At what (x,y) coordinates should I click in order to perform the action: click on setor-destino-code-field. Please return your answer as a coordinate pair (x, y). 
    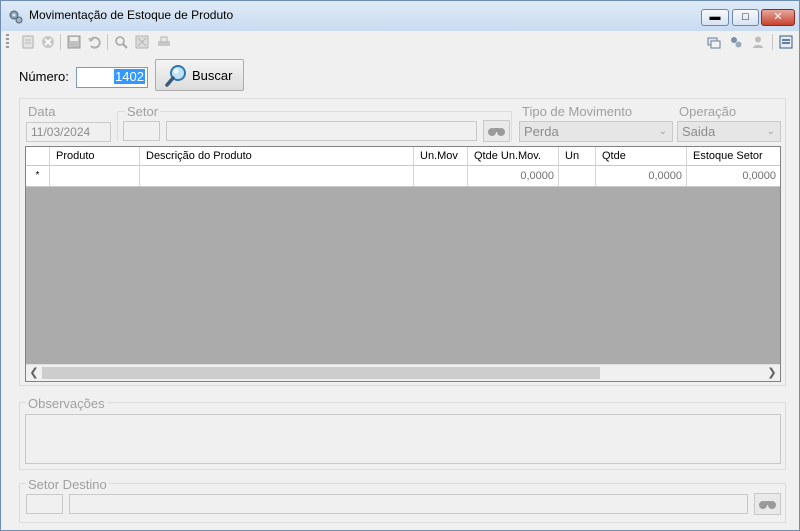
    Looking at the image, I should click on (44, 504).